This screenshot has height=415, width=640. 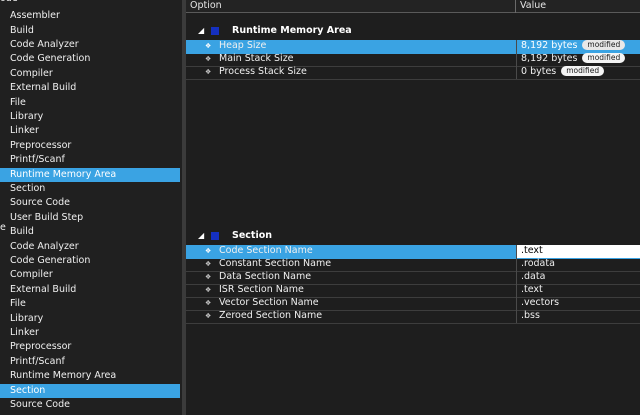 What do you see at coordinates (90, 160) in the screenshot?
I see `tree-item-printf-scanf: Printf/Scanf` at bounding box center [90, 160].